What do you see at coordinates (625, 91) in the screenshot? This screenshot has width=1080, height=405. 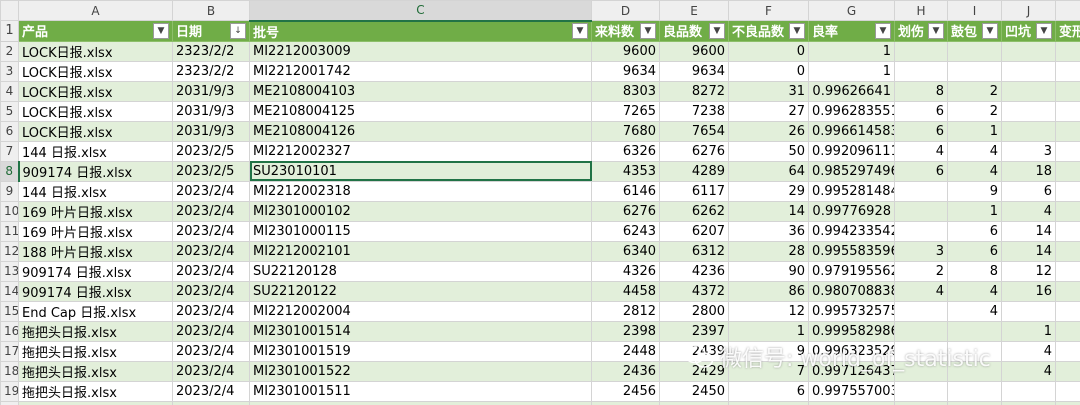 I see `table-cell: 8303` at bounding box center [625, 91].